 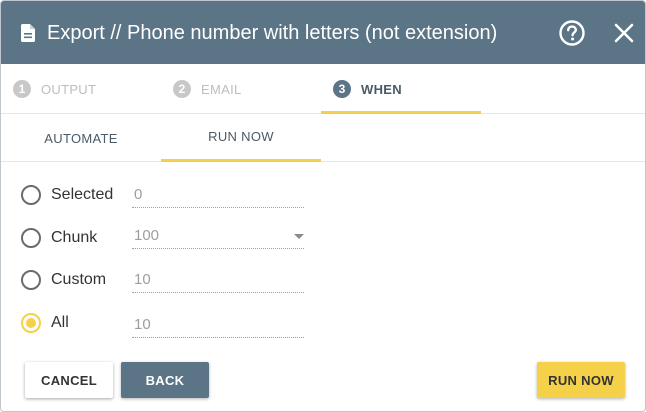 I want to click on stepper: 1 OUTPUT 2 EMAIL 3 WHEN, so click(x=323, y=89).